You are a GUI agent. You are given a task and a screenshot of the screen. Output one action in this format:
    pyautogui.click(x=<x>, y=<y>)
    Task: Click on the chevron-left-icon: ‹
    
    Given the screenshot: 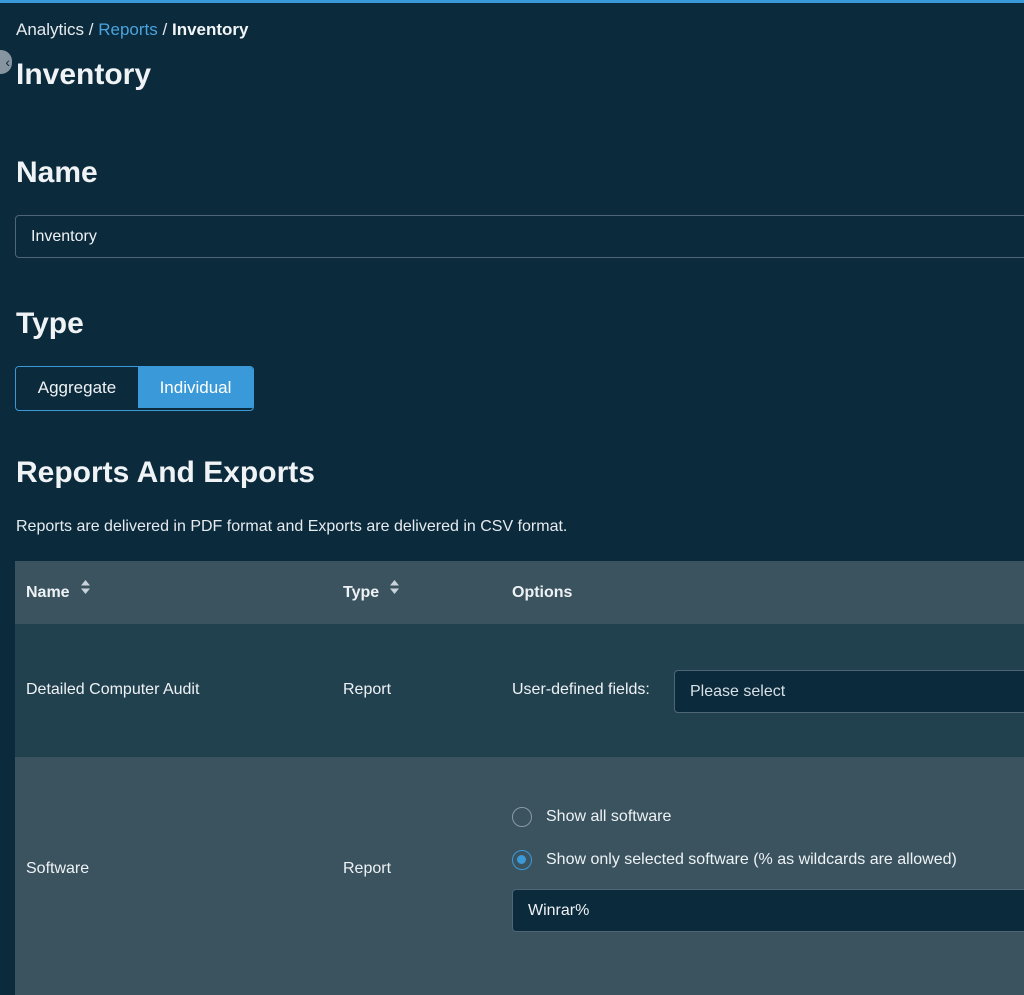 What is the action you would take?
    pyautogui.click(x=6, y=62)
    